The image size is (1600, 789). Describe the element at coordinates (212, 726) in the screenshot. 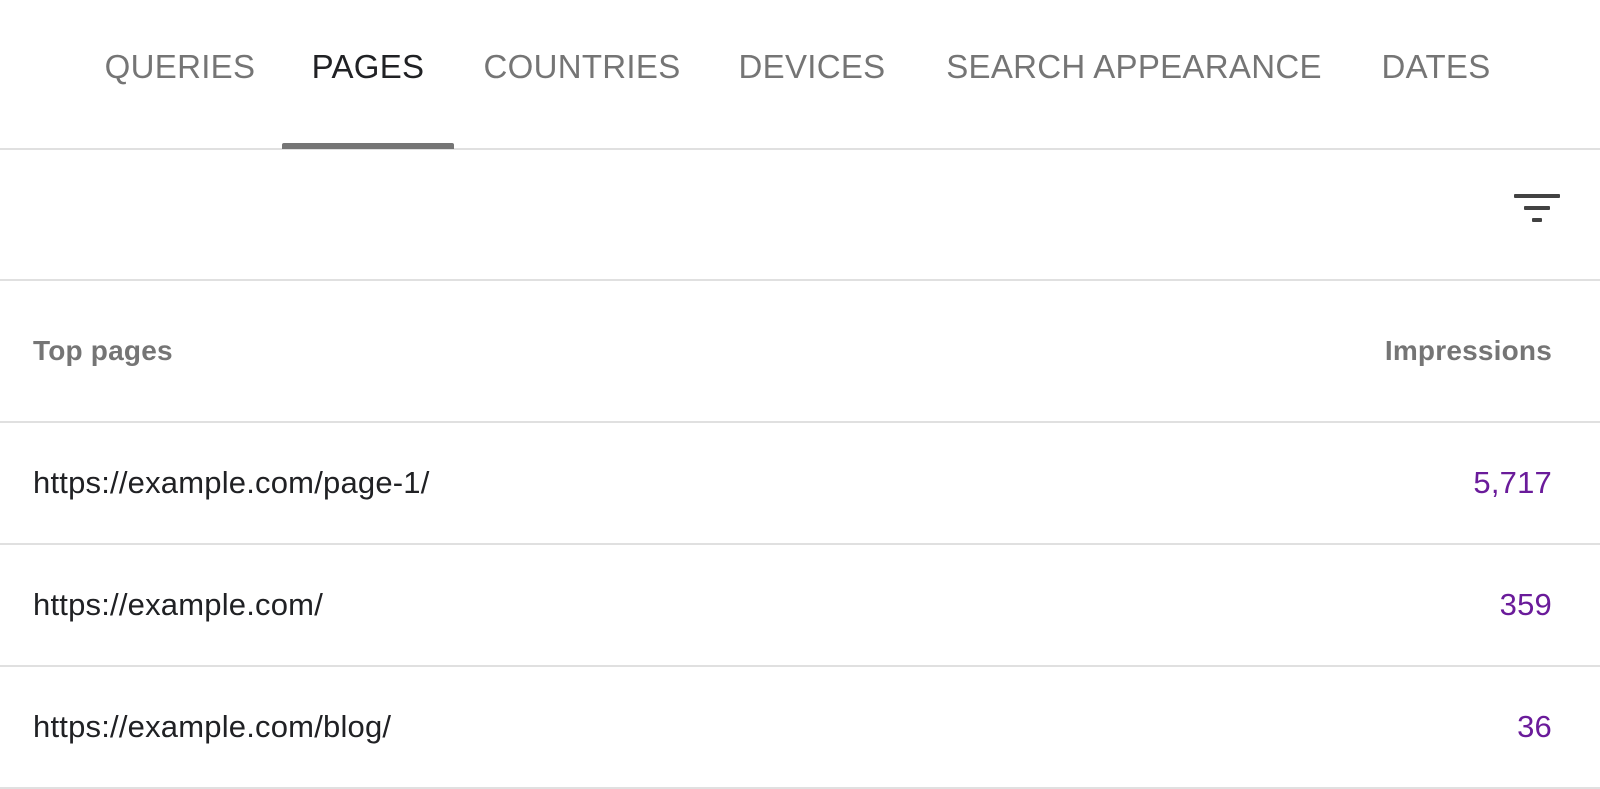

I see `page-url-cell: https://example.com/blog/` at that location.